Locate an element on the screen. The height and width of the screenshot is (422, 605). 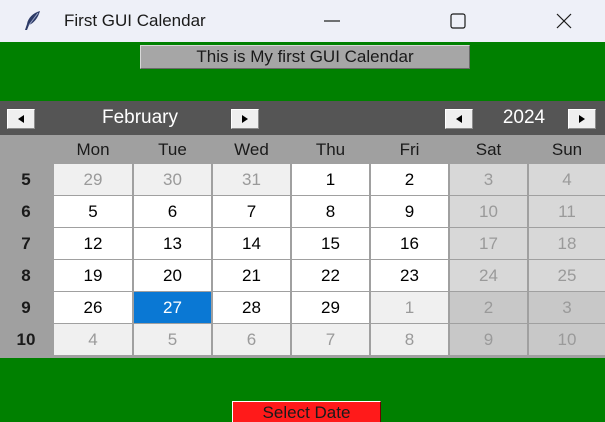
minimize-icon is located at coordinates (332, 21).